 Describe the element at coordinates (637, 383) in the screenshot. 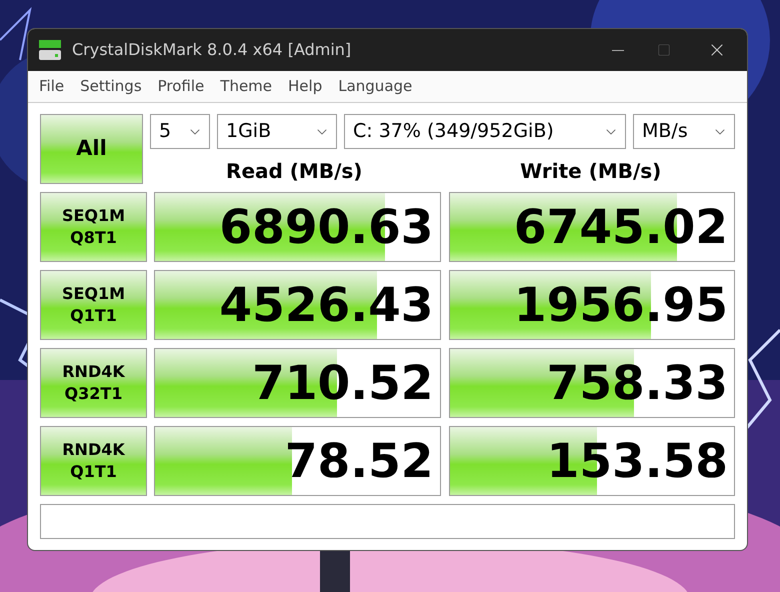

I see `result-value: 758.33` at that location.